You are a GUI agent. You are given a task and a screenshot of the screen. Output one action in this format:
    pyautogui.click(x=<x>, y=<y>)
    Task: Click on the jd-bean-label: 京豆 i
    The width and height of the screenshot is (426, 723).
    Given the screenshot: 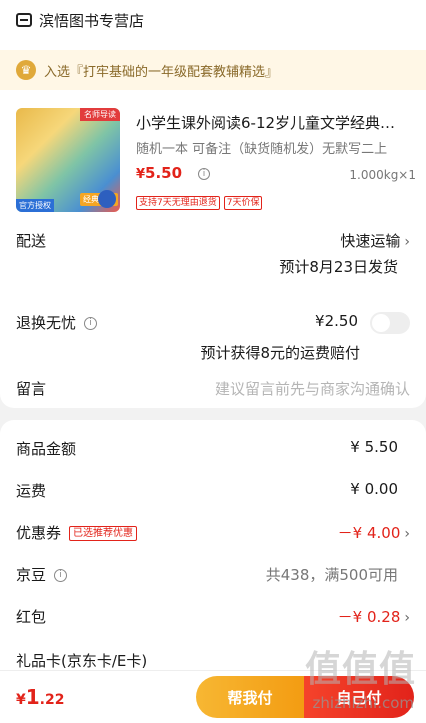 What is the action you would take?
    pyautogui.click(x=42, y=574)
    